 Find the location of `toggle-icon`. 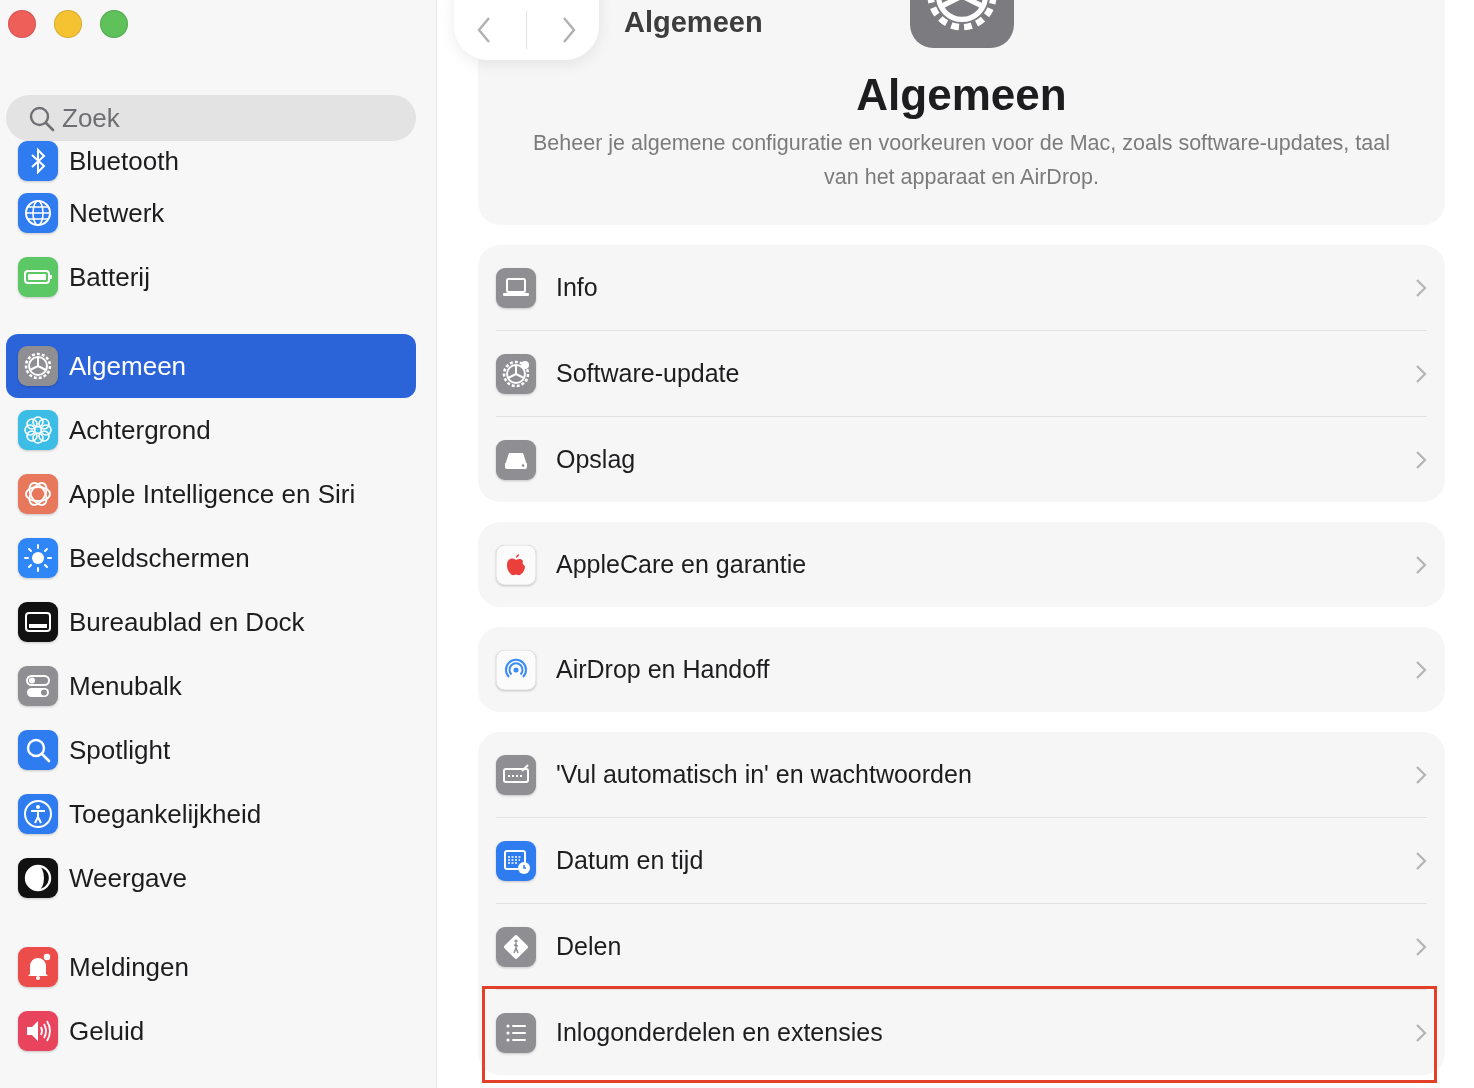

toggle-icon is located at coordinates (38, 686).